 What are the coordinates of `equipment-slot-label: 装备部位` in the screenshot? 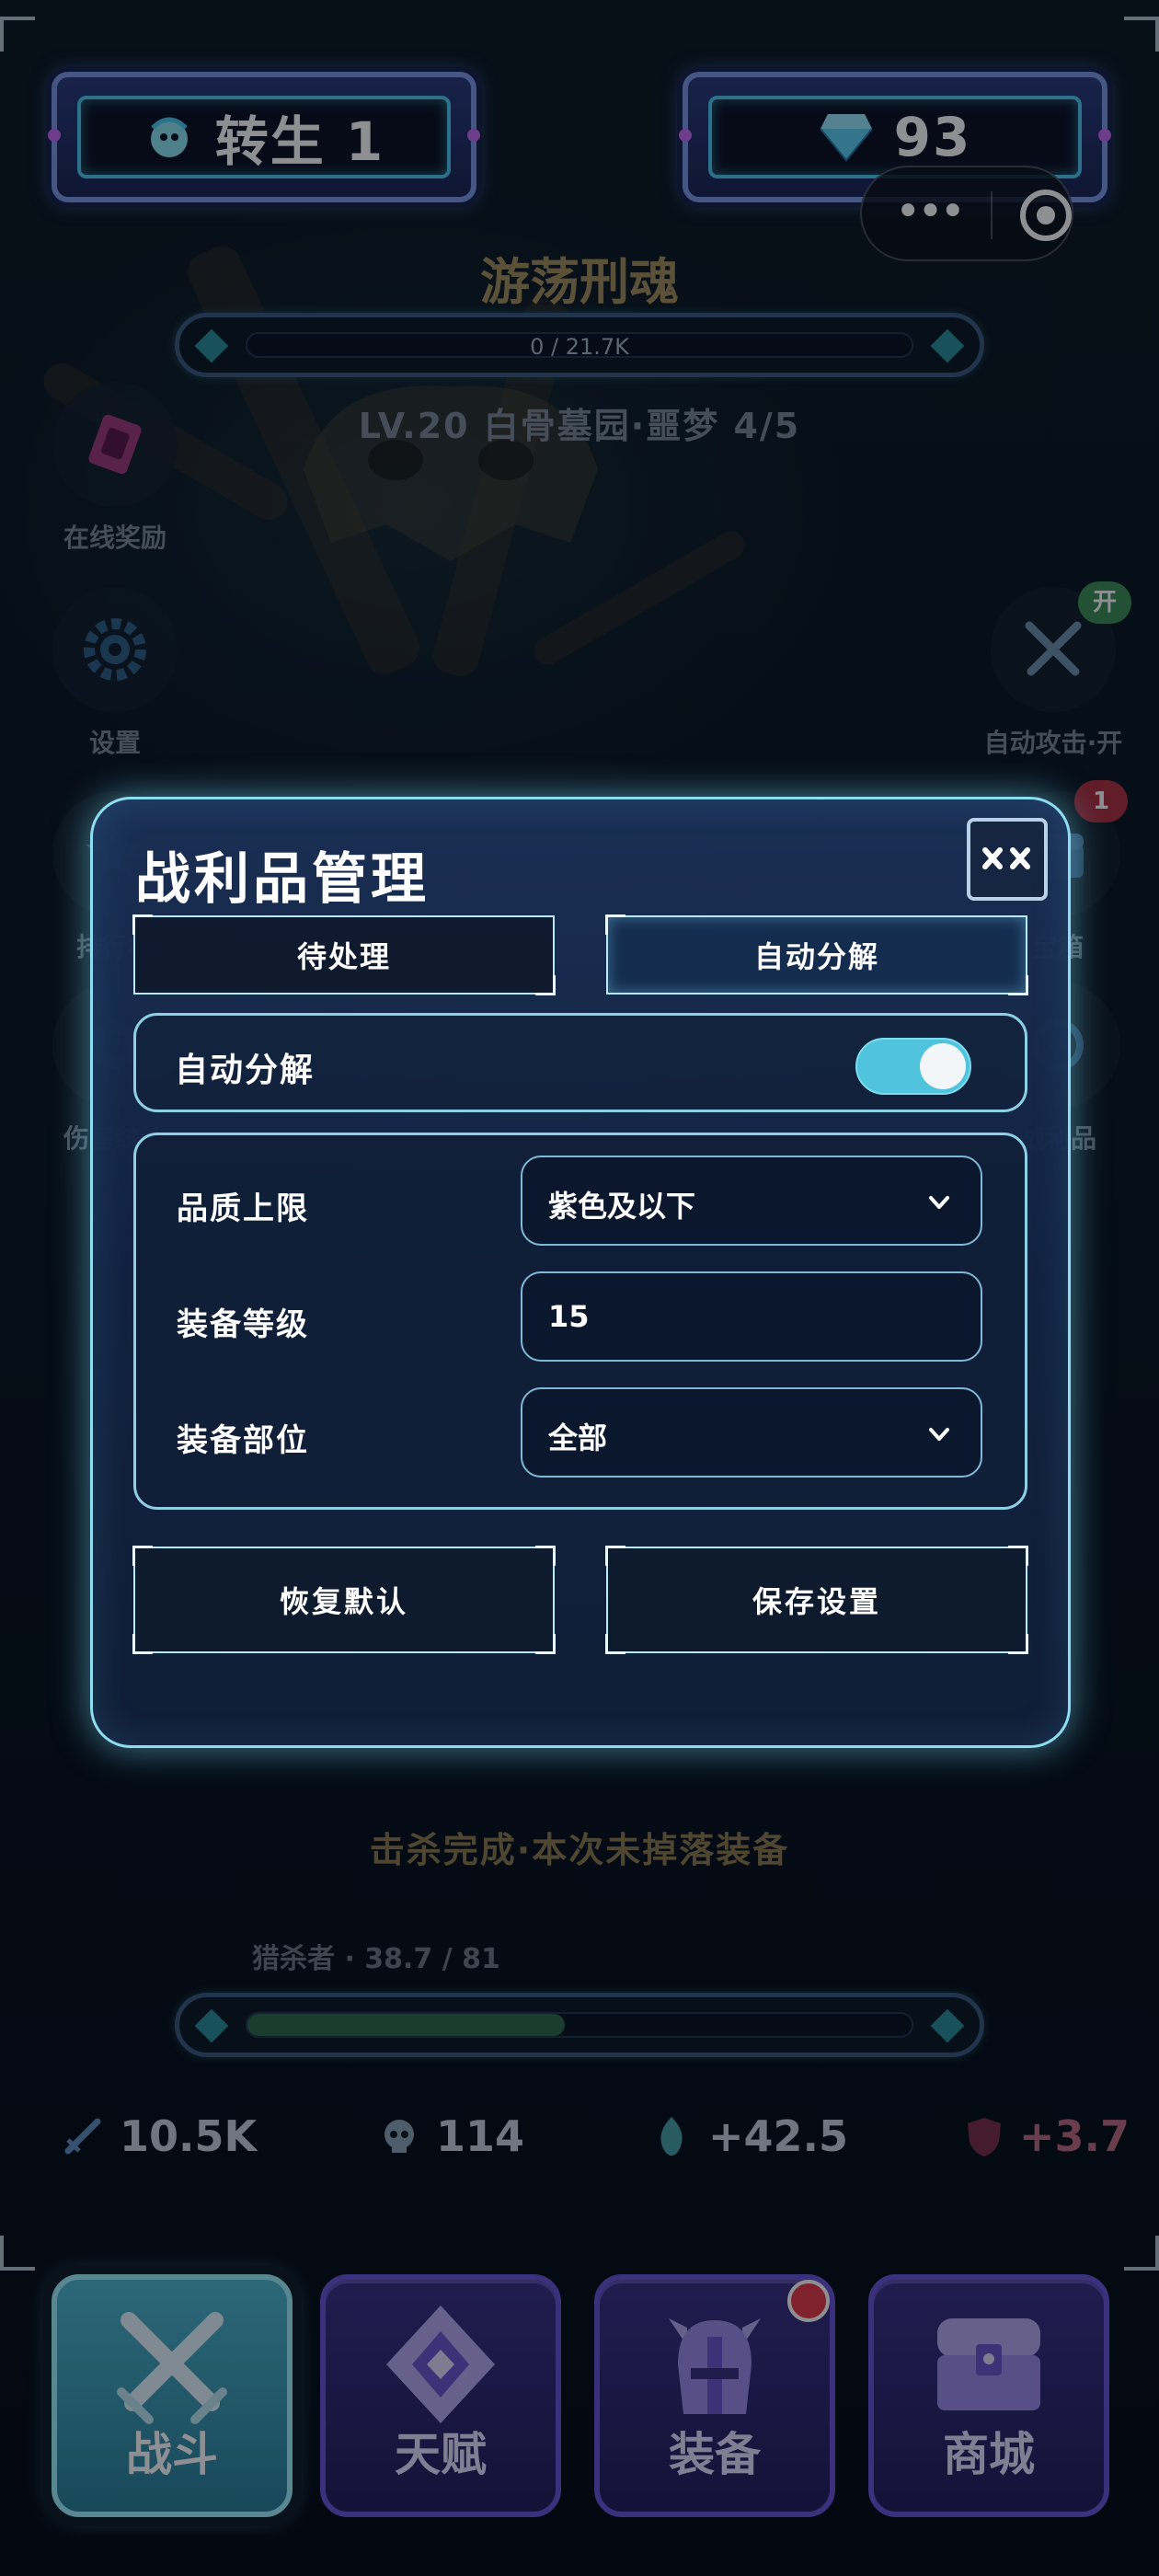 It's located at (243, 1440).